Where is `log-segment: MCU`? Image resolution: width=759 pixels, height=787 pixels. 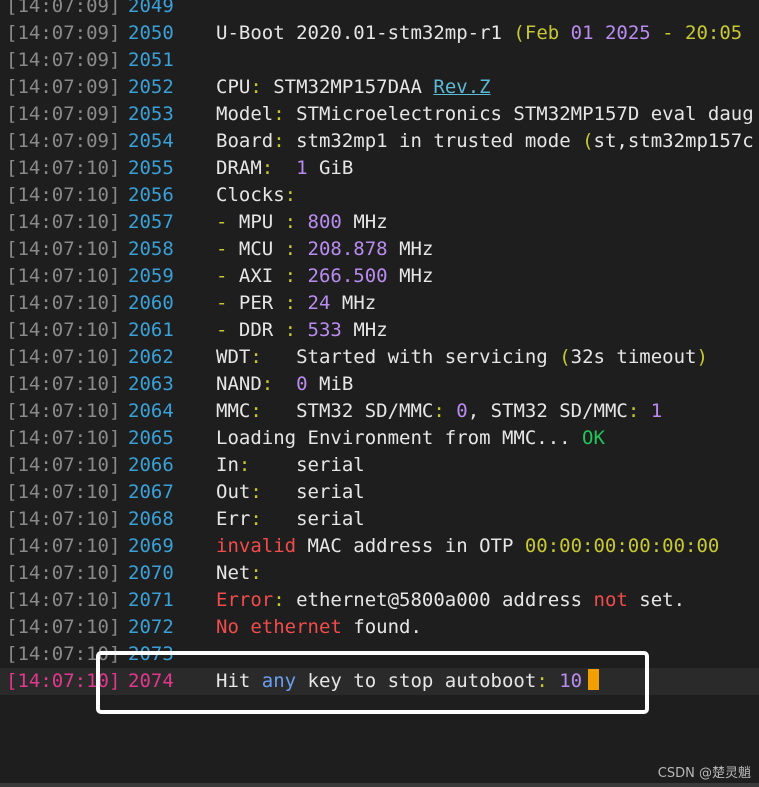 log-segment: MCU is located at coordinates (261, 249).